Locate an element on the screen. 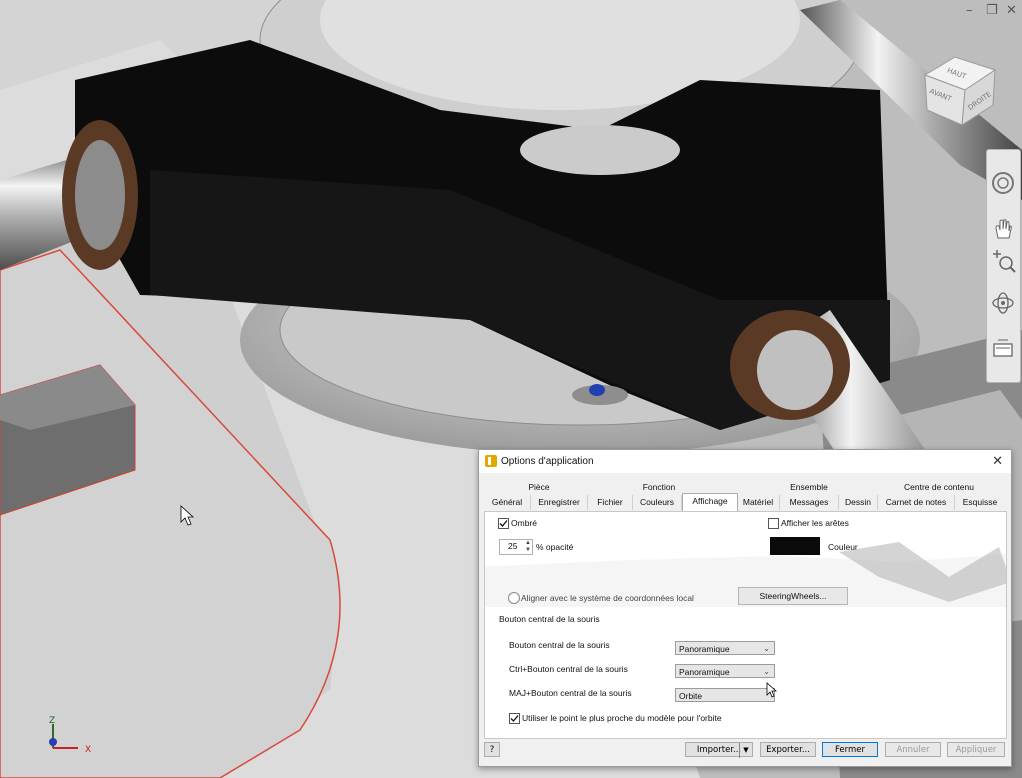 Image resolution: width=1022 pixels, height=778 pixels. shaded-checkbox is located at coordinates (503, 523).